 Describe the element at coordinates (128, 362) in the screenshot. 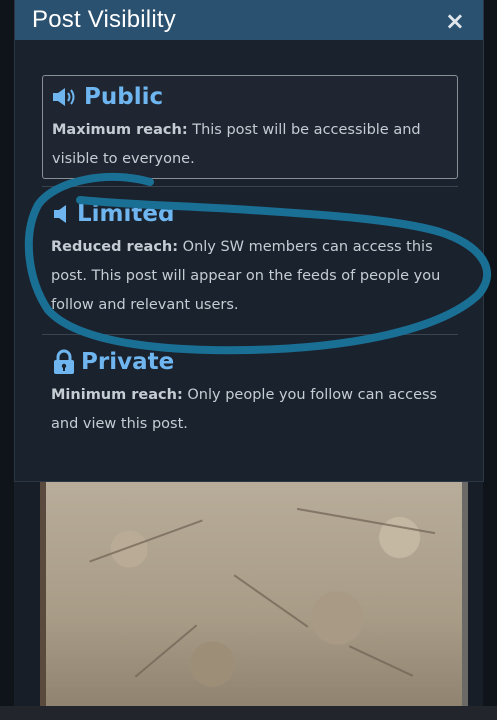

I see `option-private-label: Private` at that location.